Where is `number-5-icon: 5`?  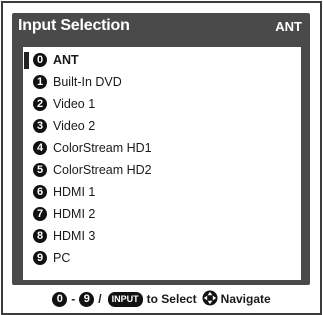 number-5-icon: 5 is located at coordinates (40, 170).